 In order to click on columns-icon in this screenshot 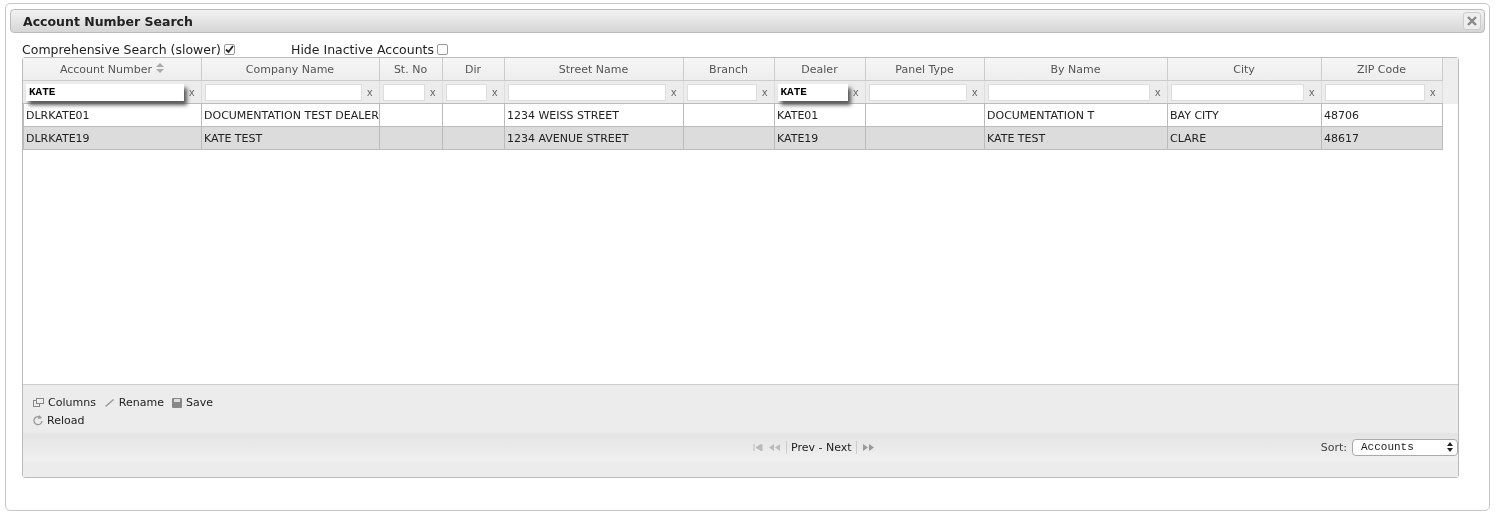, I will do `click(38, 402)`.